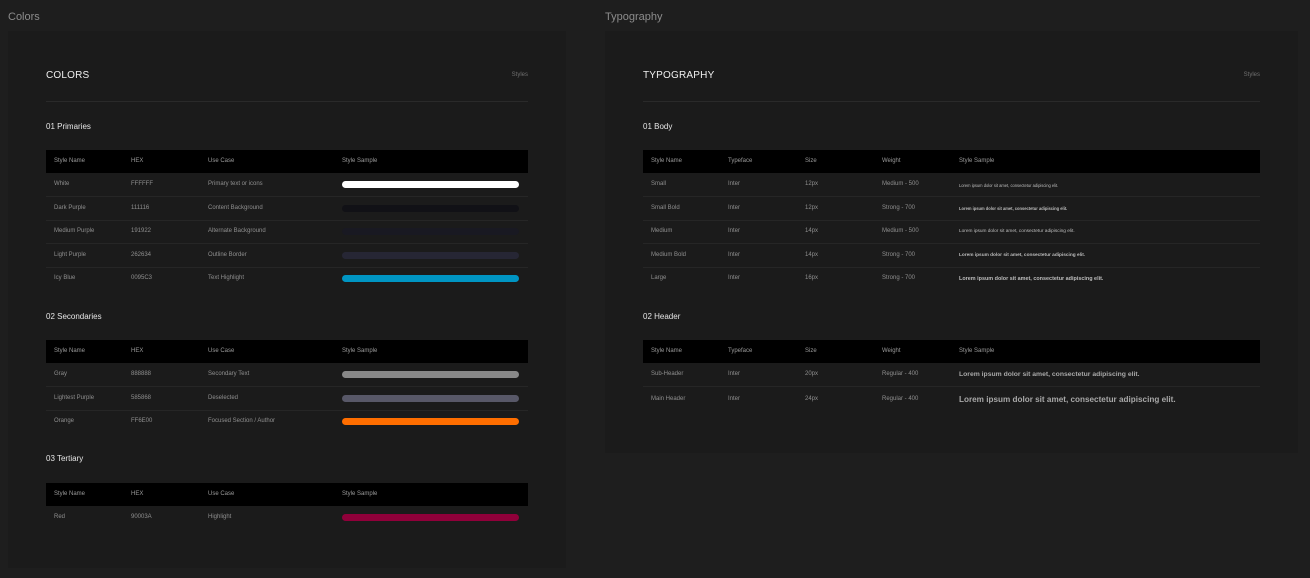 The image size is (1310, 578). I want to click on colors-frame-label: Colors, so click(24, 17).